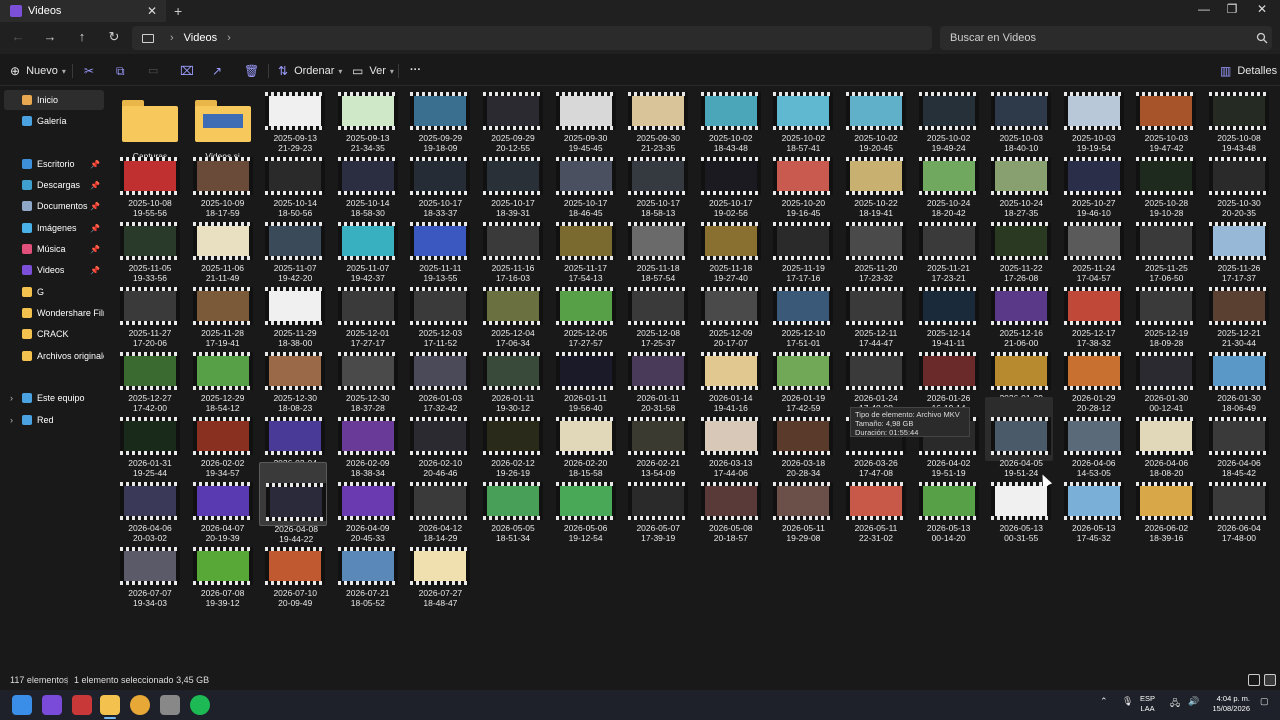 The width and height of the screenshot is (1280, 720). Describe the element at coordinates (438, 307) in the screenshot. I see `video-file-item: 2025-12-03 17-11-52` at that location.